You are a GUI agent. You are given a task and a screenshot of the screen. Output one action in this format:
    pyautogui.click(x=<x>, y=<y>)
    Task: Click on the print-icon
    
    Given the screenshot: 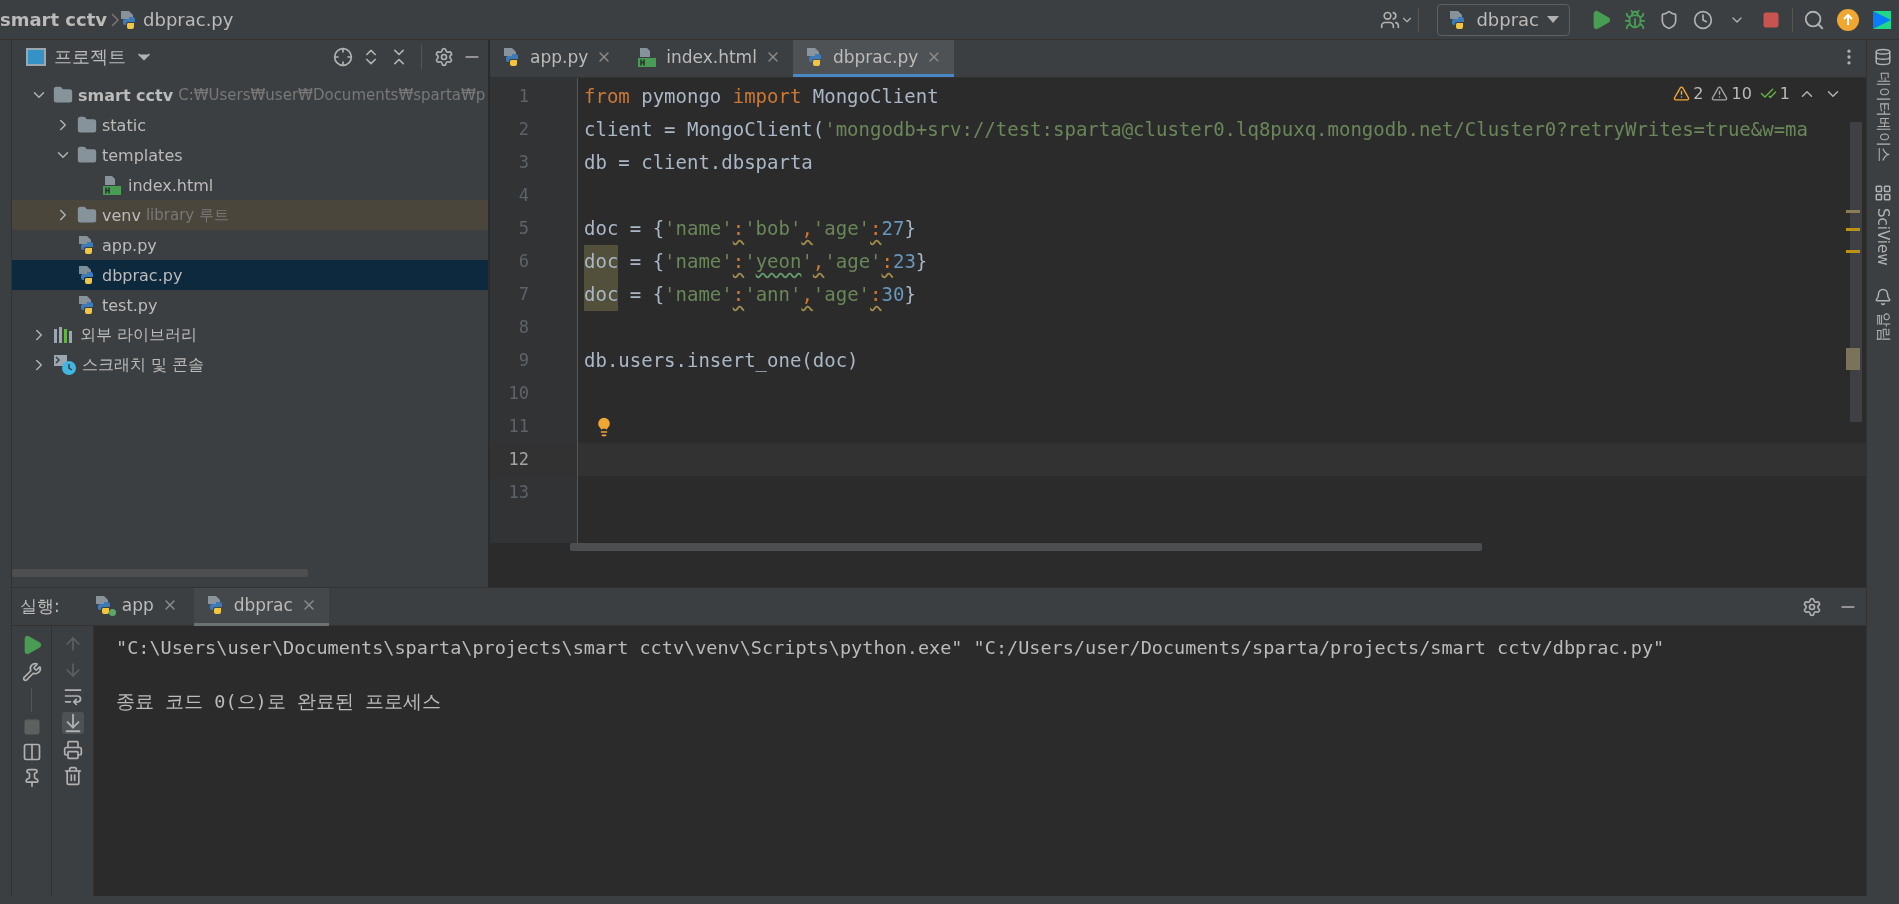 What is the action you would take?
    pyautogui.click(x=72, y=750)
    